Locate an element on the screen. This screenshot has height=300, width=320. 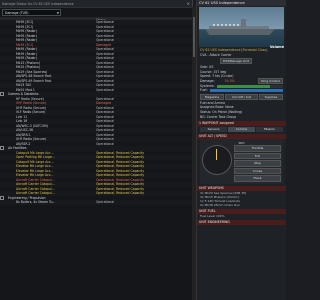
row-name: AN/SPS-49 Search Rad. is located at coordinates (34, 80).